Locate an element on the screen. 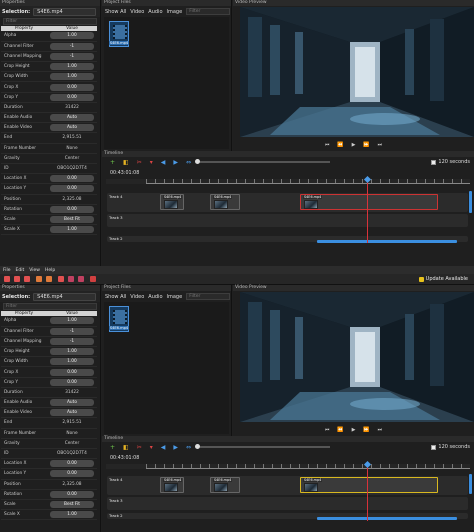 The height and width of the screenshot is (532, 474). playhead is located at coordinates (367, 210).